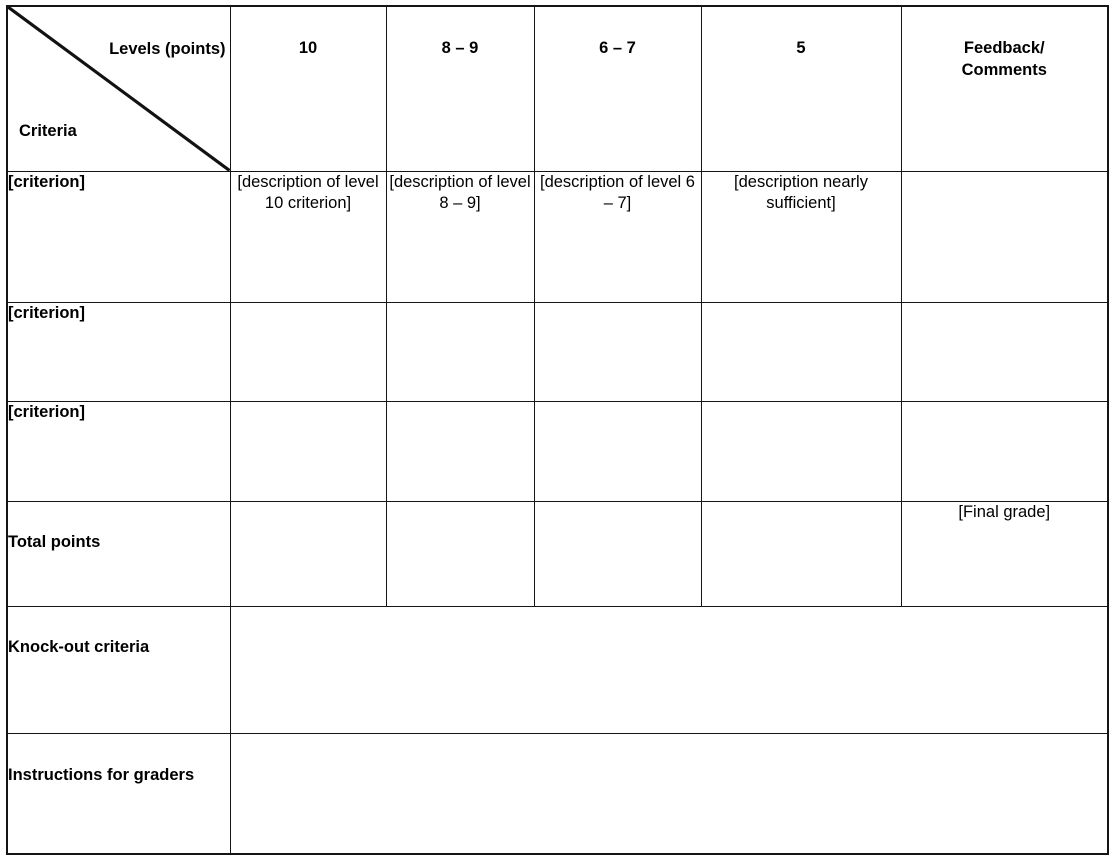  Describe the element at coordinates (1004, 69) in the screenshot. I see `header-feedback-line2: Comments` at that location.